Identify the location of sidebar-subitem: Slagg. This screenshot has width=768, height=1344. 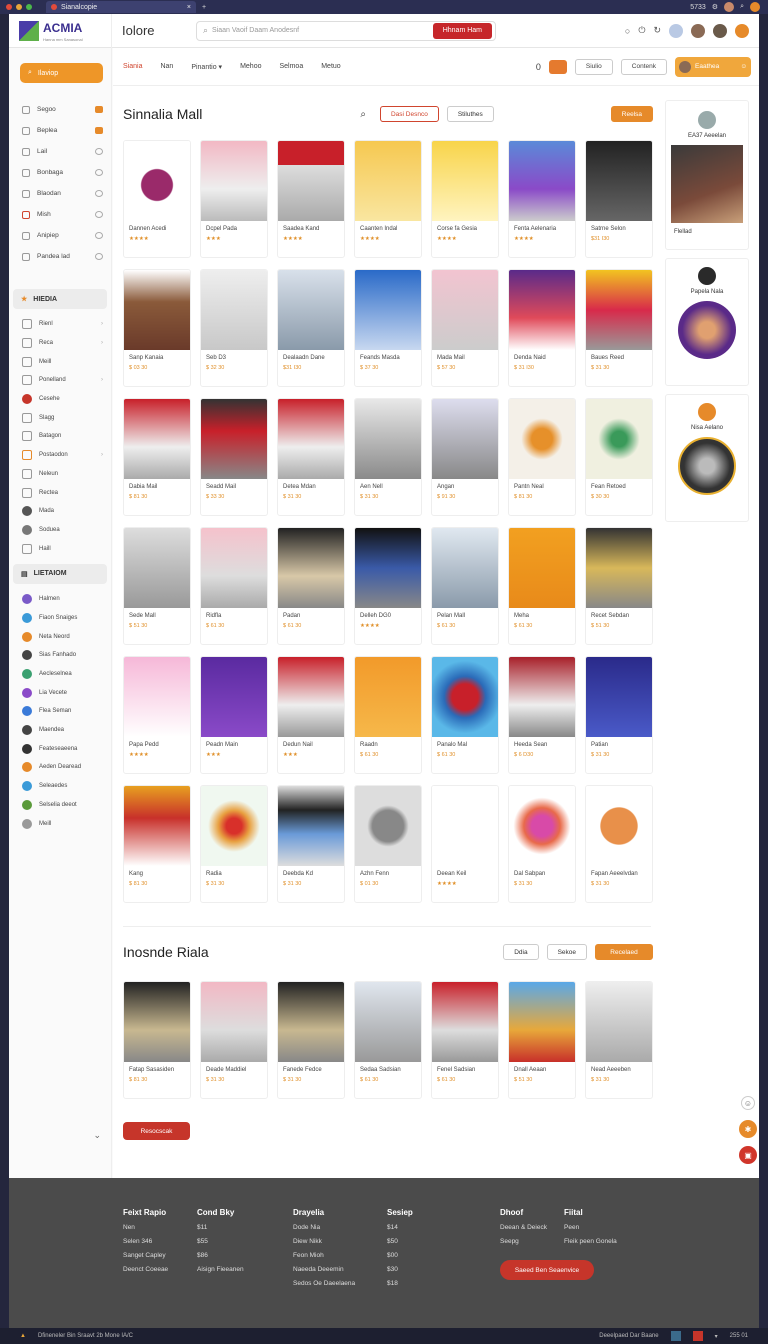
(60, 417).